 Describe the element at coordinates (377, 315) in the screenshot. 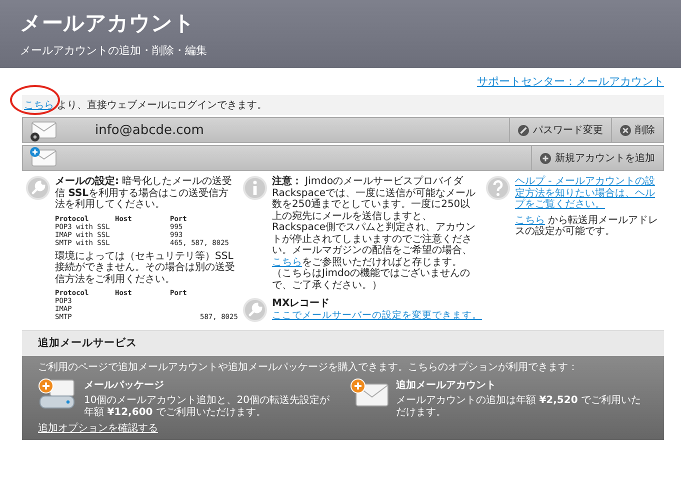

I see `mx-settings-link: ここでメールサーバーの設定を変更できます。` at that location.